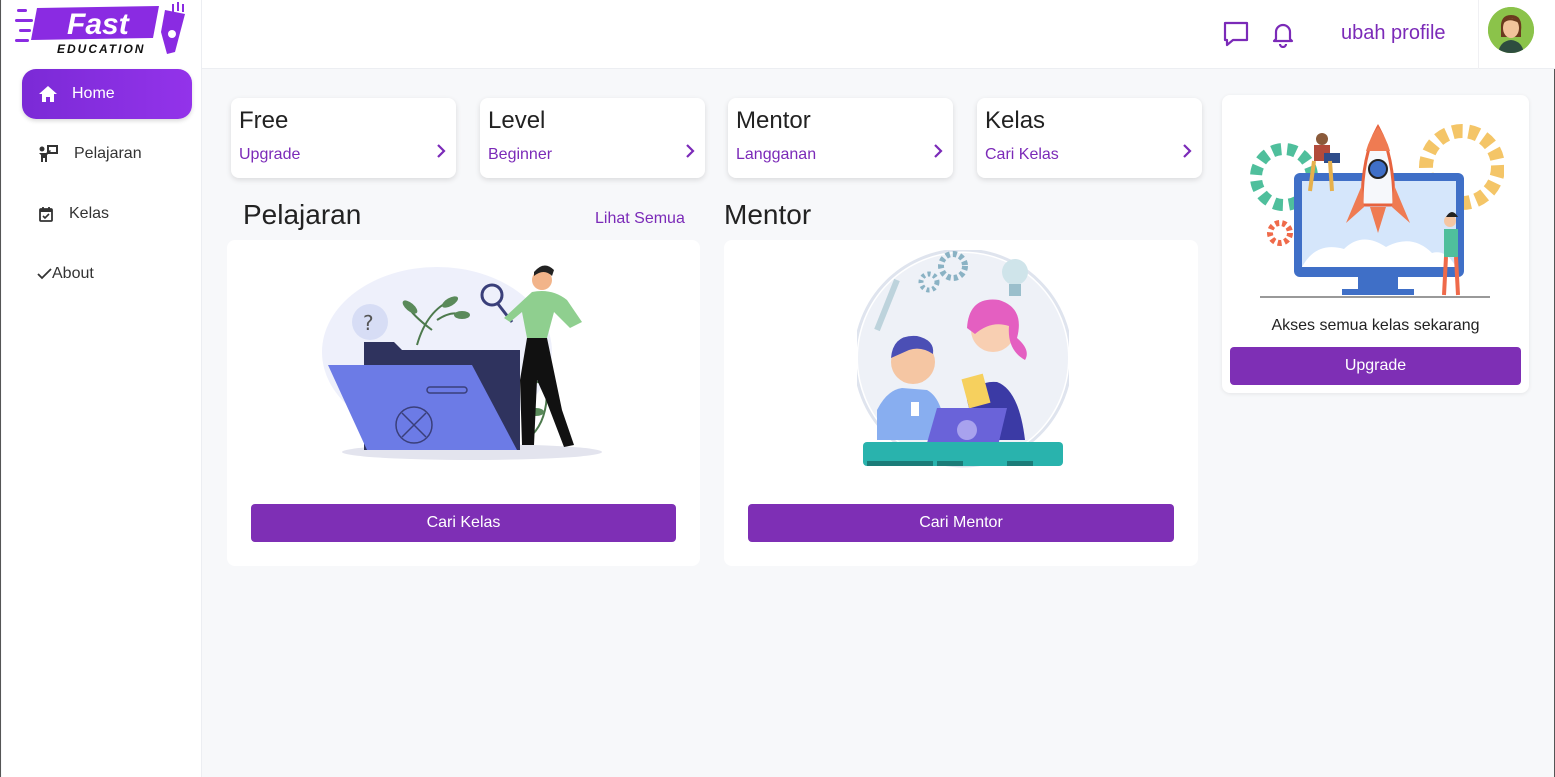  What do you see at coordinates (1375, 325) in the screenshot?
I see `promo-text: Akses semua kelas sekarang` at bounding box center [1375, 325].